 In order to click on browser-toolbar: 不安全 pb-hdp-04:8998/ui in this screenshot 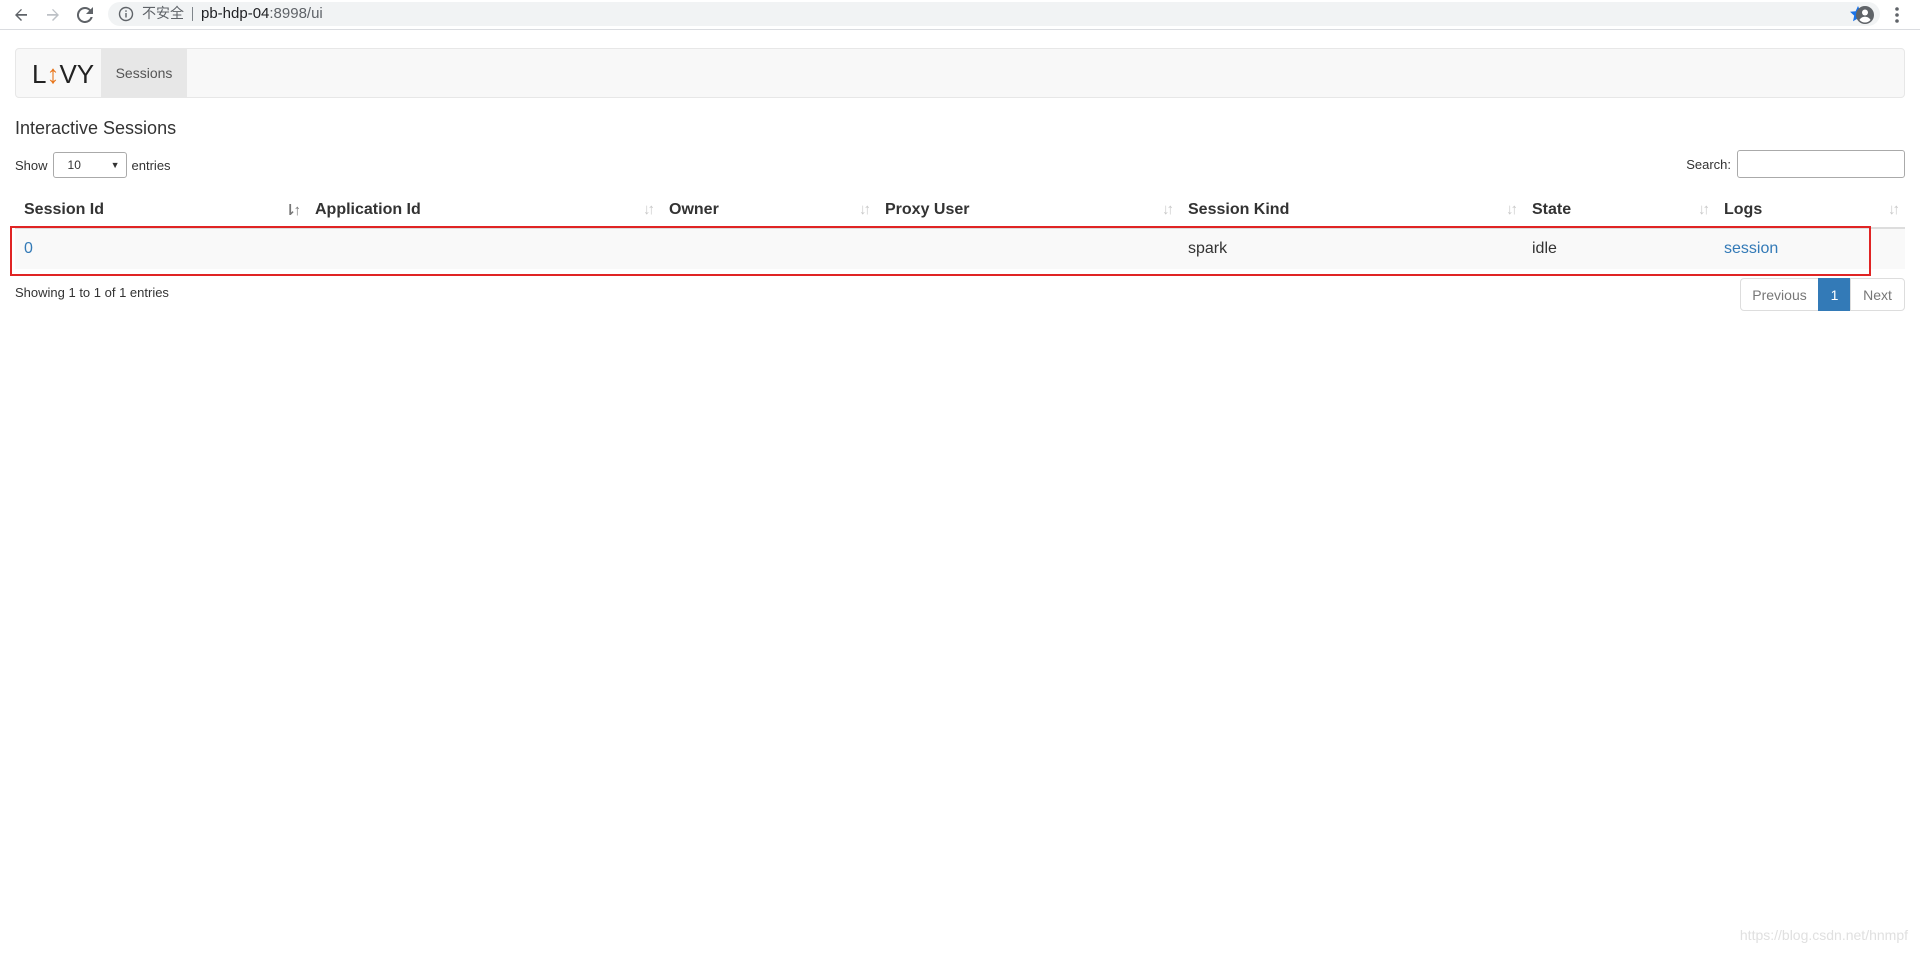, I will do `click(960, 15)`.